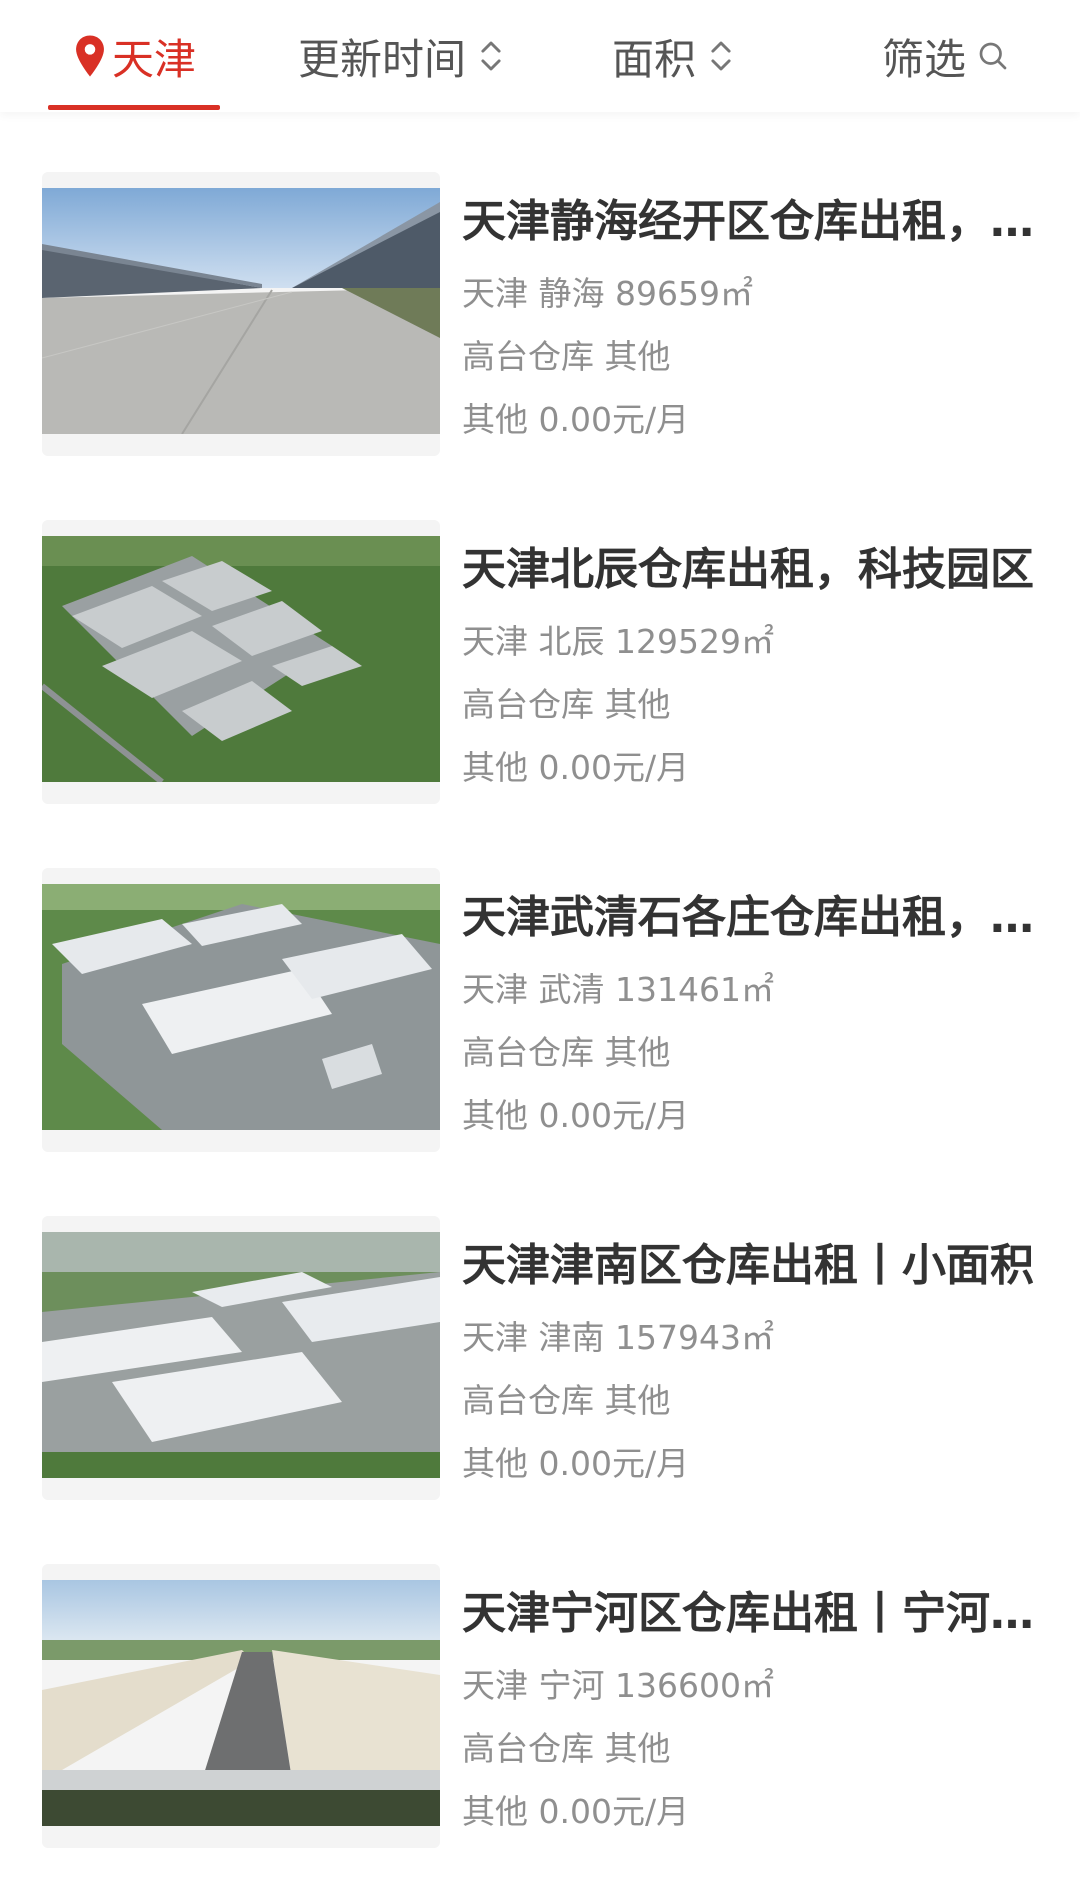 This screenshot has width=1080, height=1883. I want to click on sort-area-label: 面积, so click(654, 59).